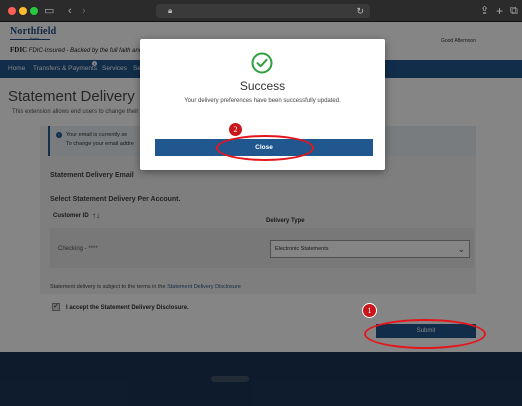  Describe the element at coordinates (235, 129) in the screenshot. I see `annotation-badge-2: 2` at that location.